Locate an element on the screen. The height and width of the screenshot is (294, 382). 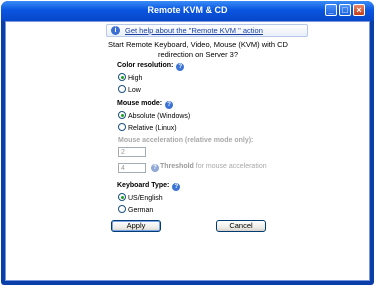
mouse-mode-label: Mouse mode:? is located at coordinates (145, 104).